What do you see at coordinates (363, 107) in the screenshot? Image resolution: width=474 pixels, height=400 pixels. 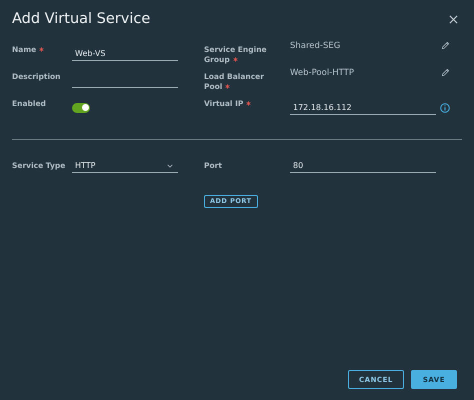 I see `input-field: 172.18.16.112` at bounding box center [363, 107].